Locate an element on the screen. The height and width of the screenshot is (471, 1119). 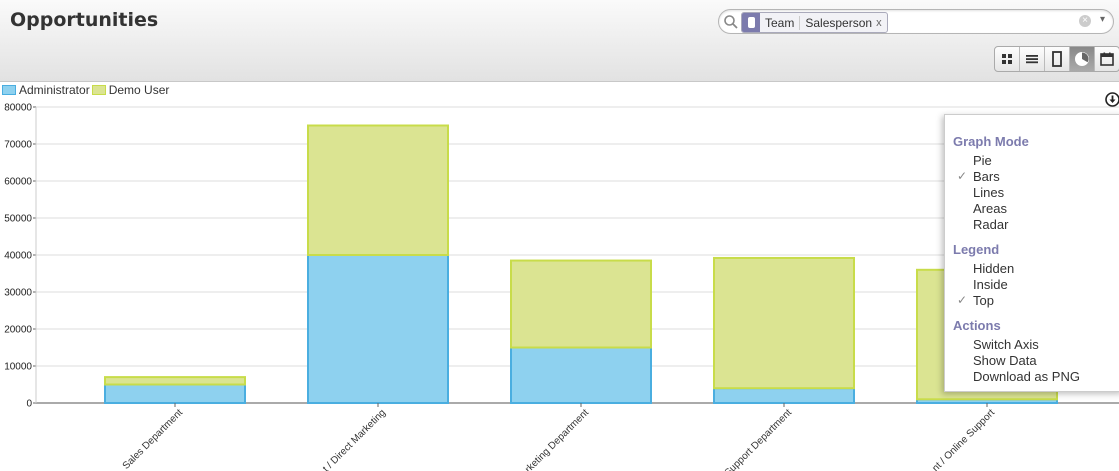
menu-section-graph-mode: Graph Mode is located at coordinates (991, 141).